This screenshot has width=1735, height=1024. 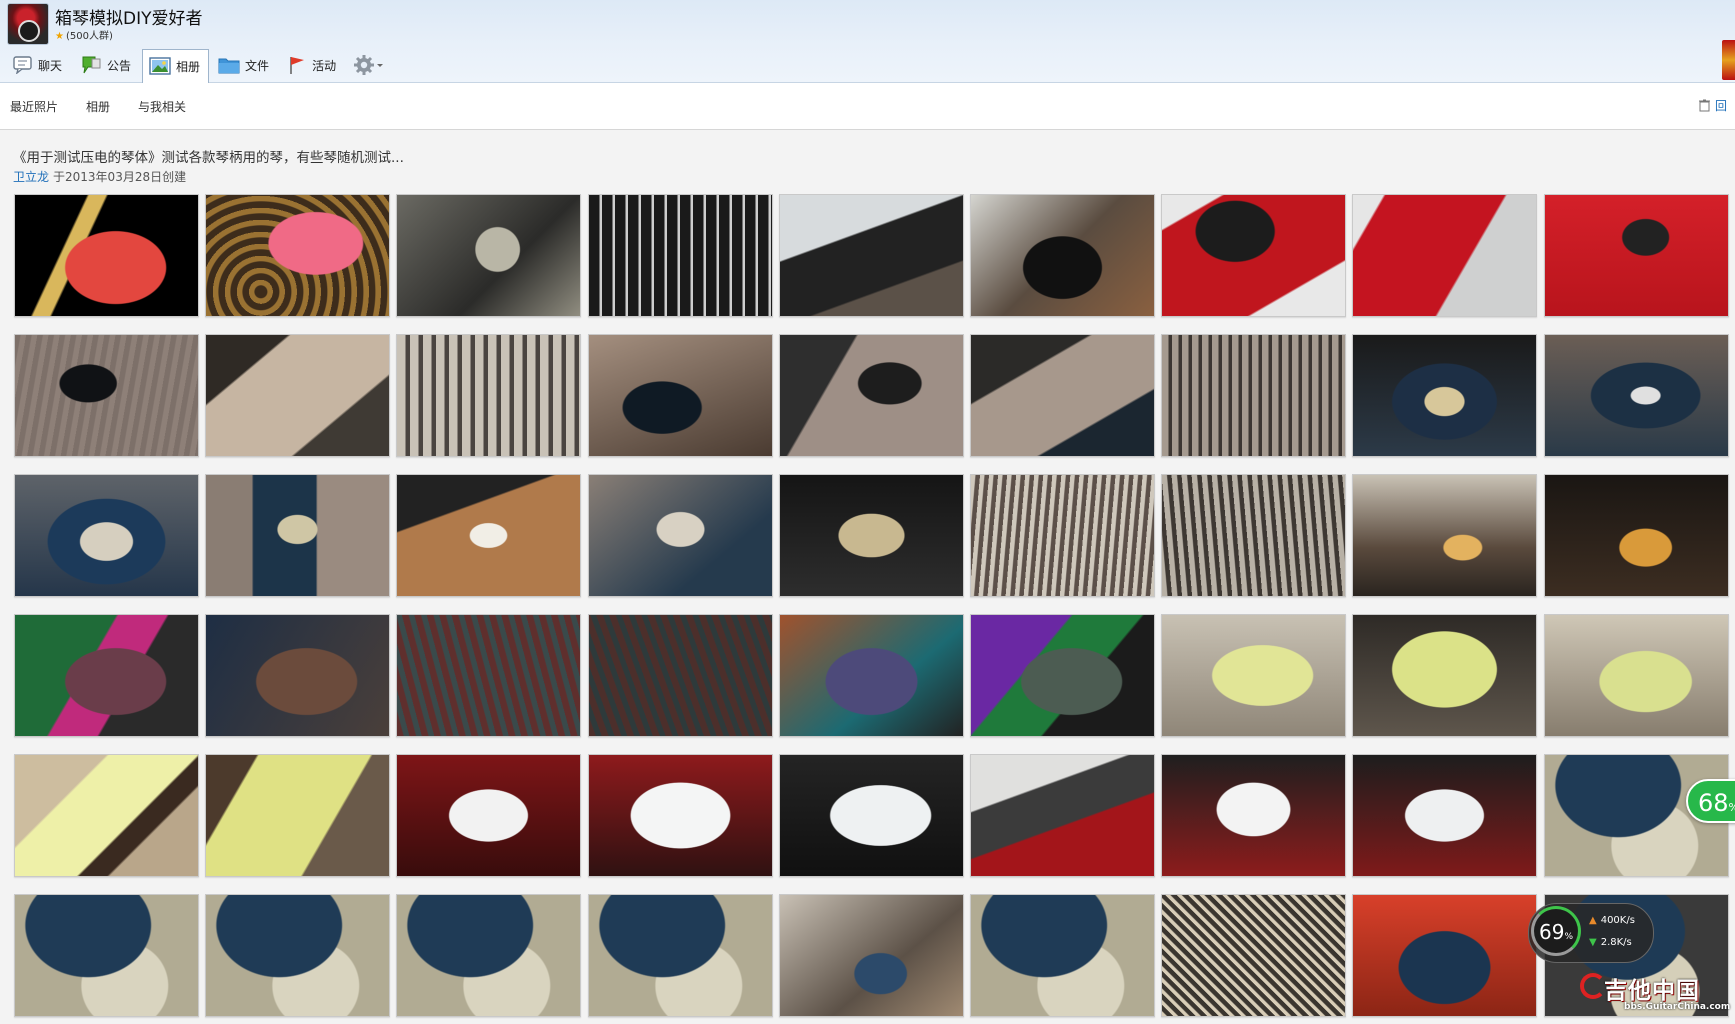 I want to click on tab-album: 相册, so click(x=176, y=66).